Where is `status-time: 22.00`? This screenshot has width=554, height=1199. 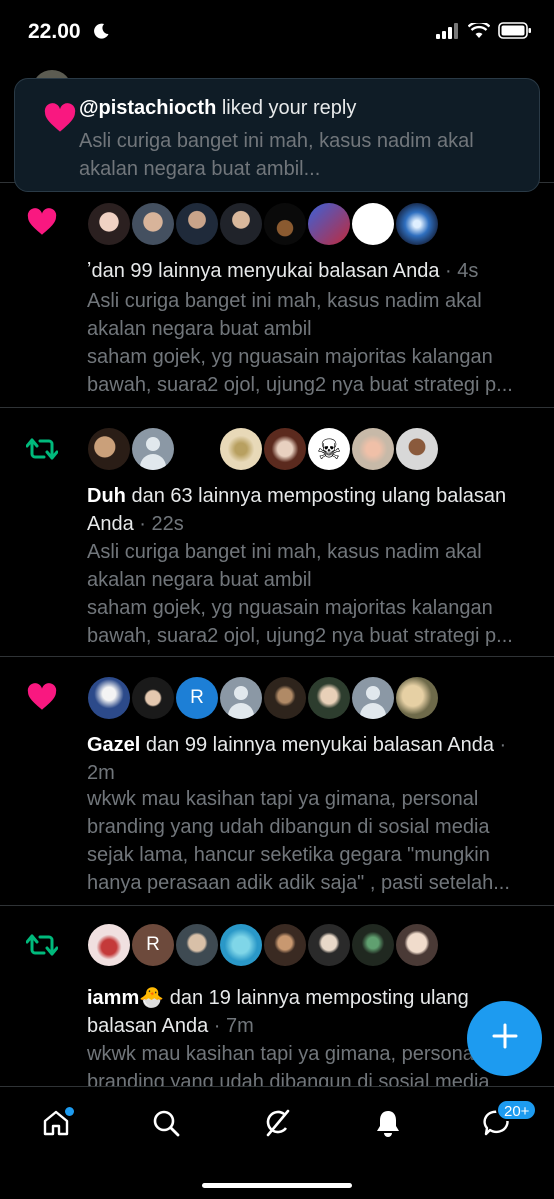
status-time: 22.00 is located at coordinates (54, 31).